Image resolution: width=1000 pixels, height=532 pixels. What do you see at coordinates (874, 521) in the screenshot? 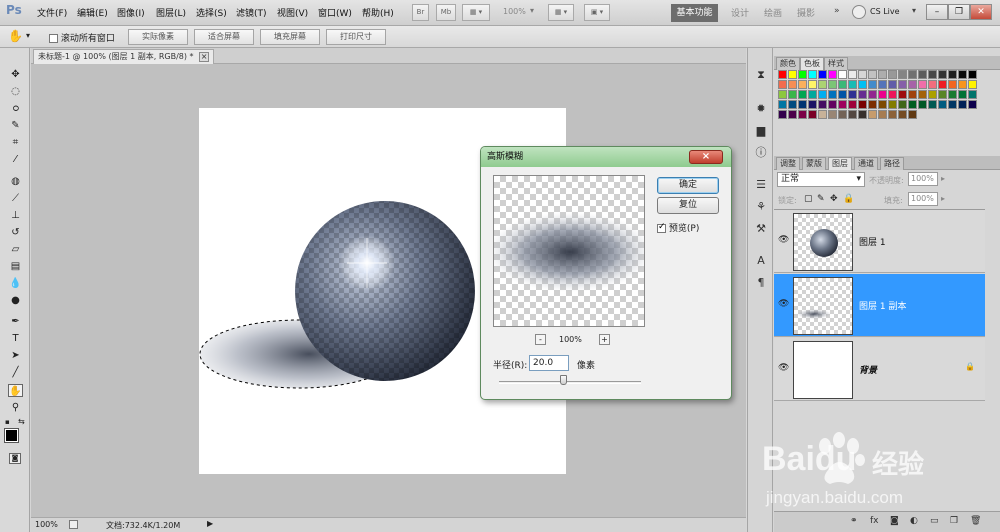
I see `layer-style-icon: fx` at bounding box center [874, 521].